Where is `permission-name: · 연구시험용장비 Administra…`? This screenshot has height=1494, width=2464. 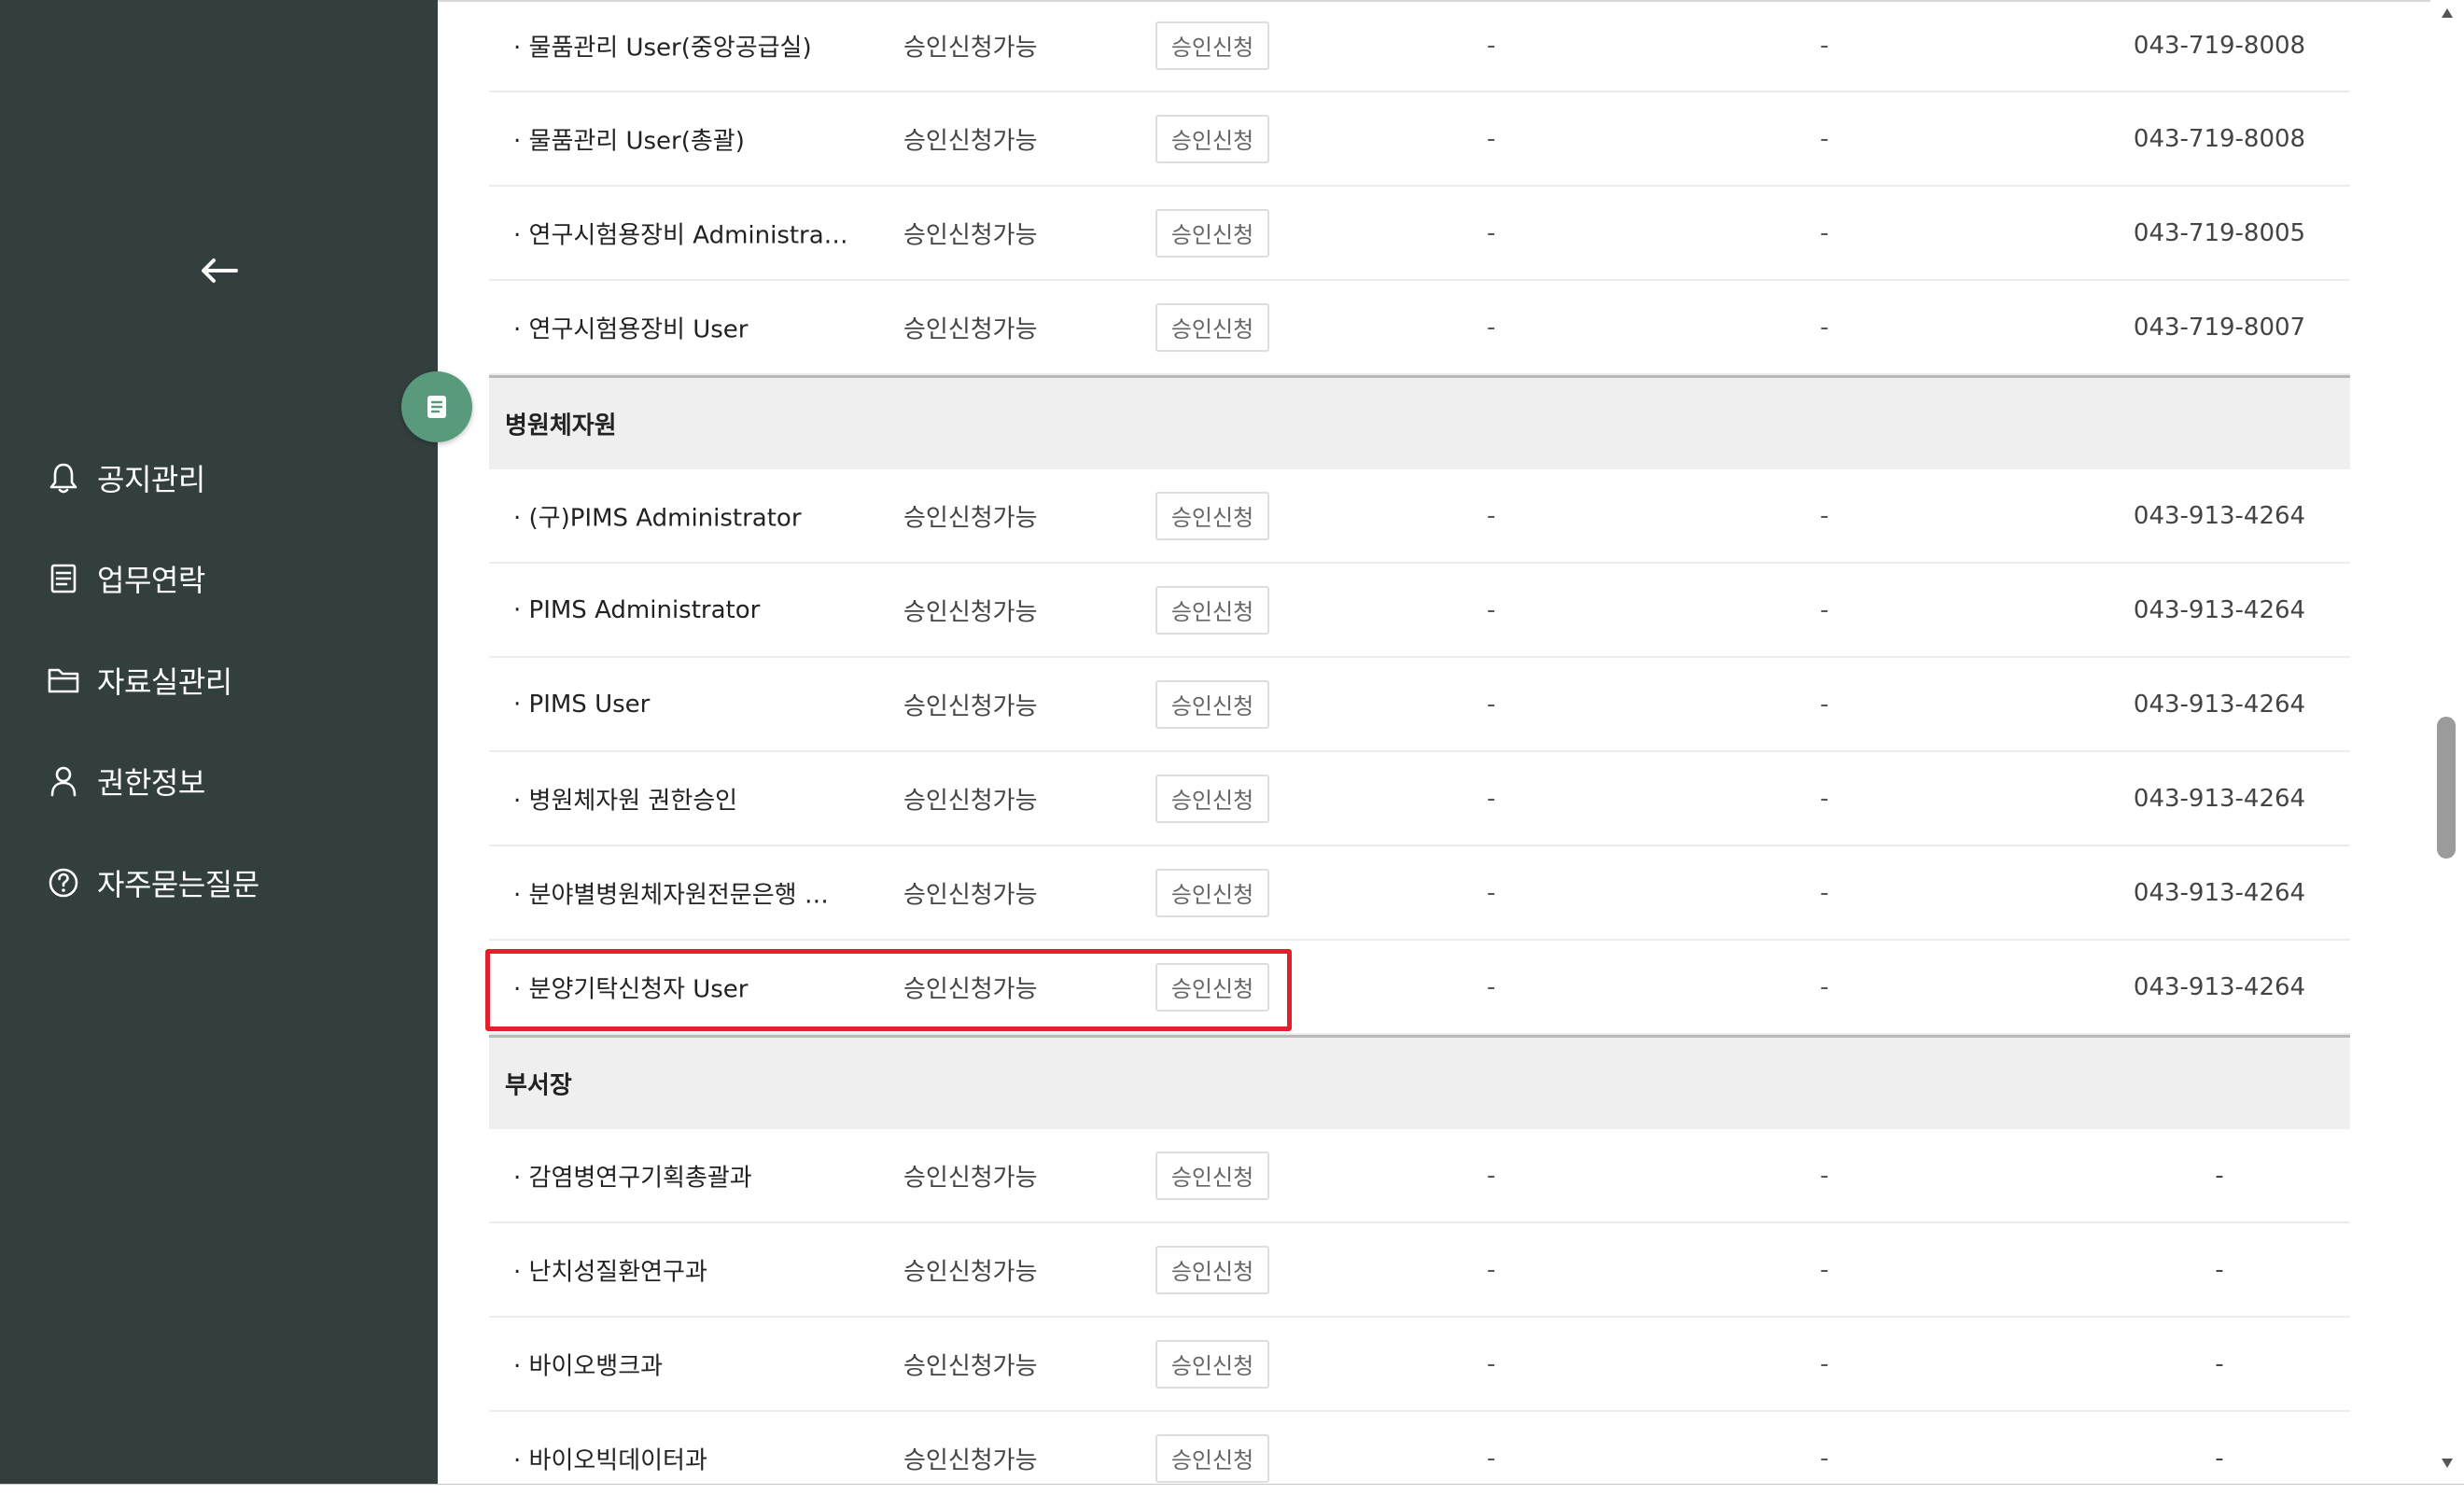
permission-name: · 연구시험용장비 Administra… is located at coordinates (680, 235).